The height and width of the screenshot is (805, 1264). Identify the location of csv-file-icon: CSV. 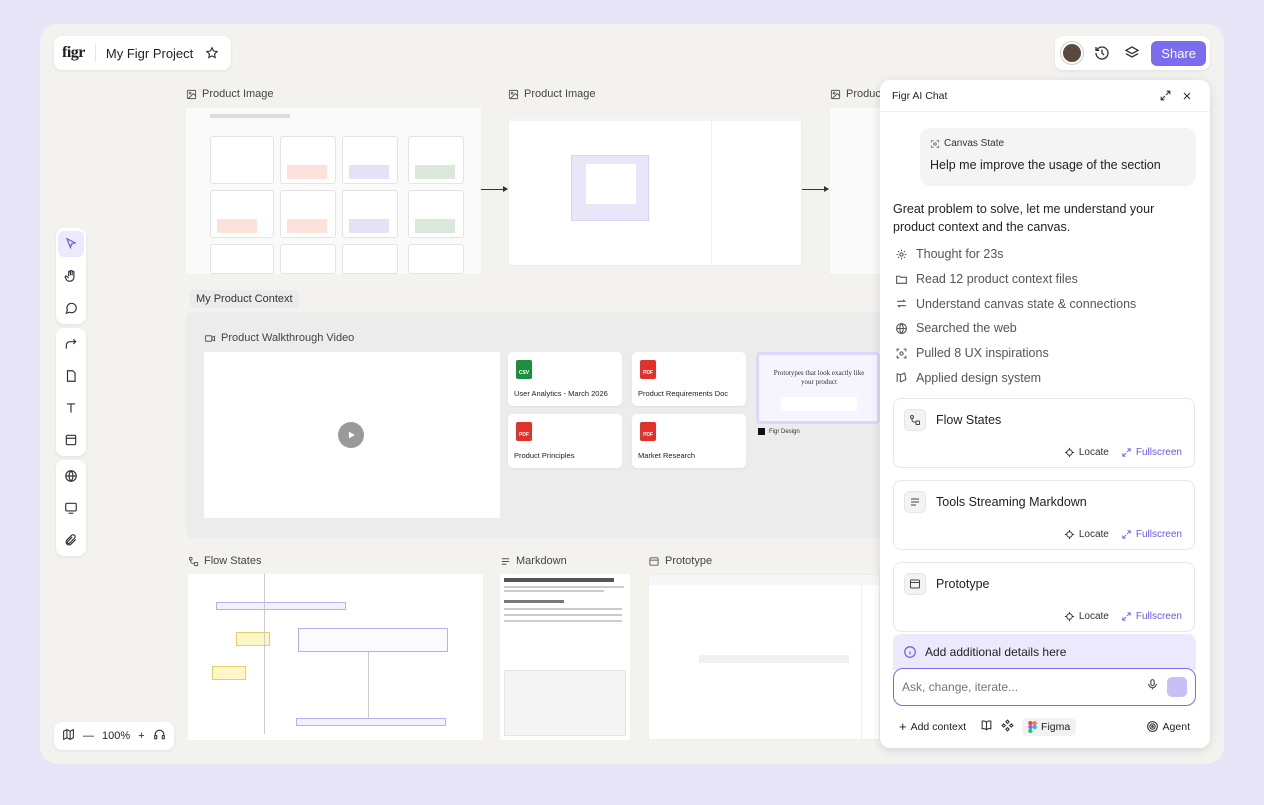
(524, 369).